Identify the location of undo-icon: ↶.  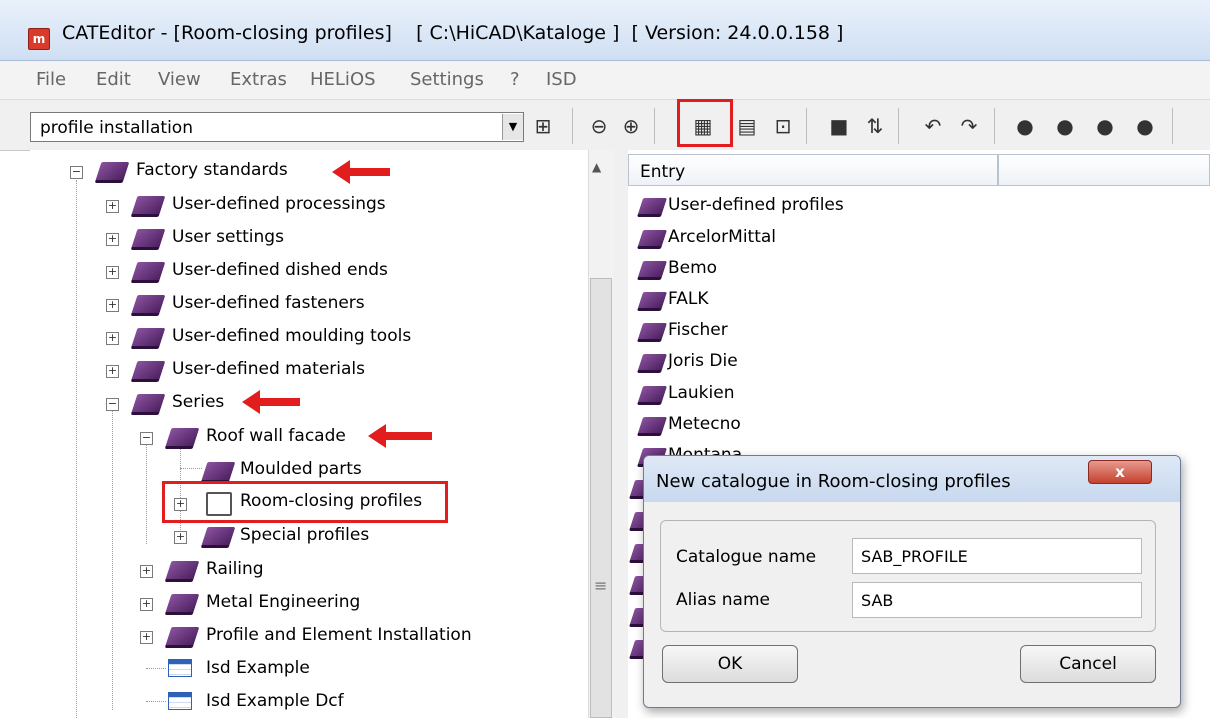
(933, 126).